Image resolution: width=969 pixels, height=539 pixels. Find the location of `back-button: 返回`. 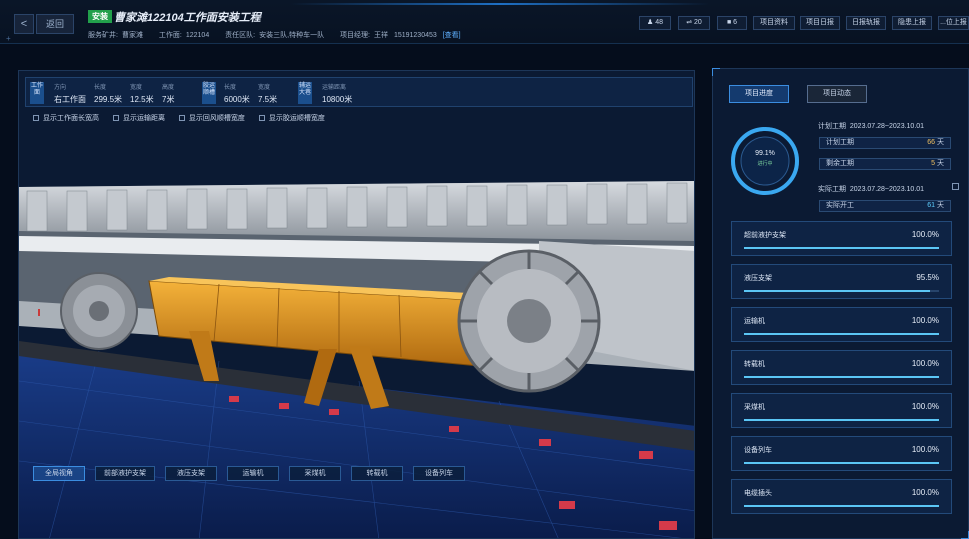

back-button: 返回 is located at coordinates (55, 24).